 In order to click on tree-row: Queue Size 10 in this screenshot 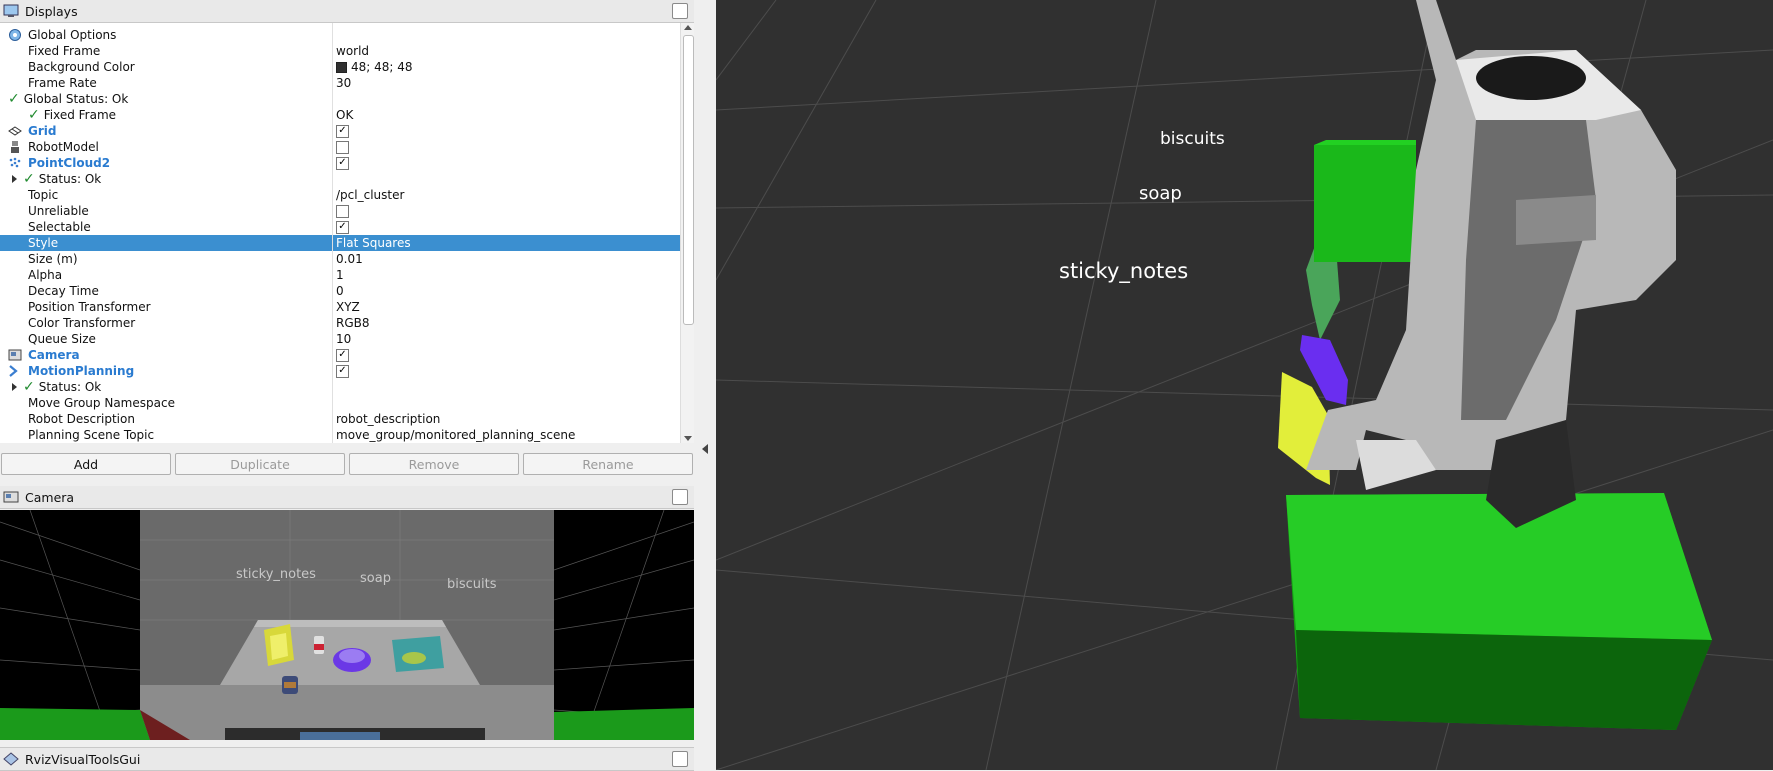, I will do `click(340, 339)`.